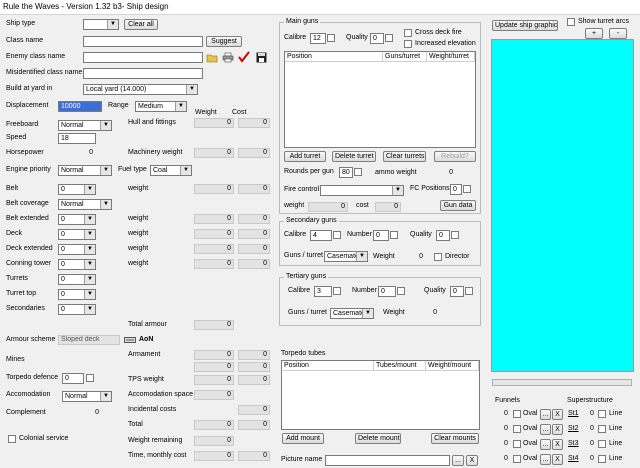  Describe the element at coordinates (404, 156) in the screenshot. I see `clear-turrets-button: Clear turrets` at that location.